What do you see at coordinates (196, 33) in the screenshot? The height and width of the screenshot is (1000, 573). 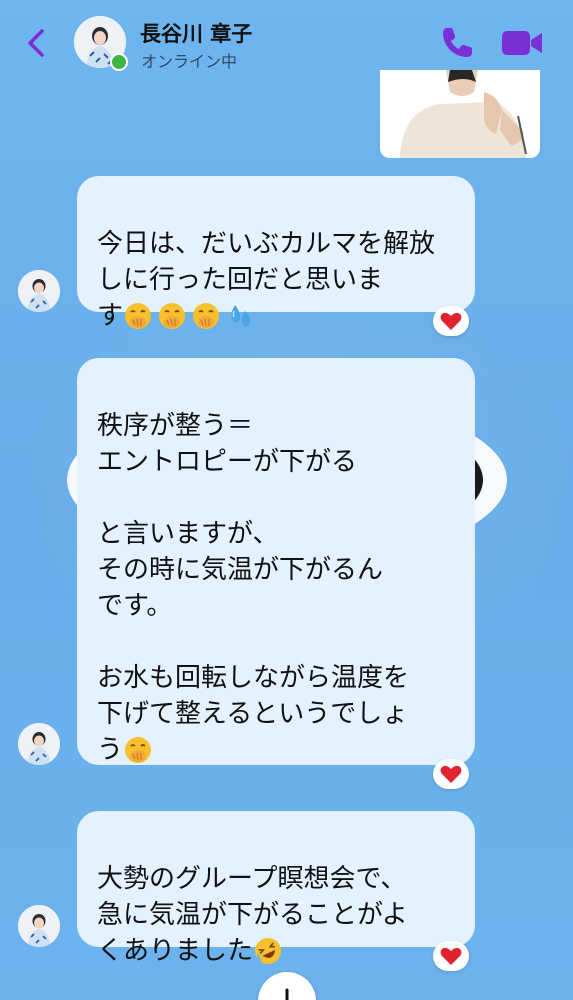 I see `contact-name: 長谷川 章子` at bounding box center [196, 33].